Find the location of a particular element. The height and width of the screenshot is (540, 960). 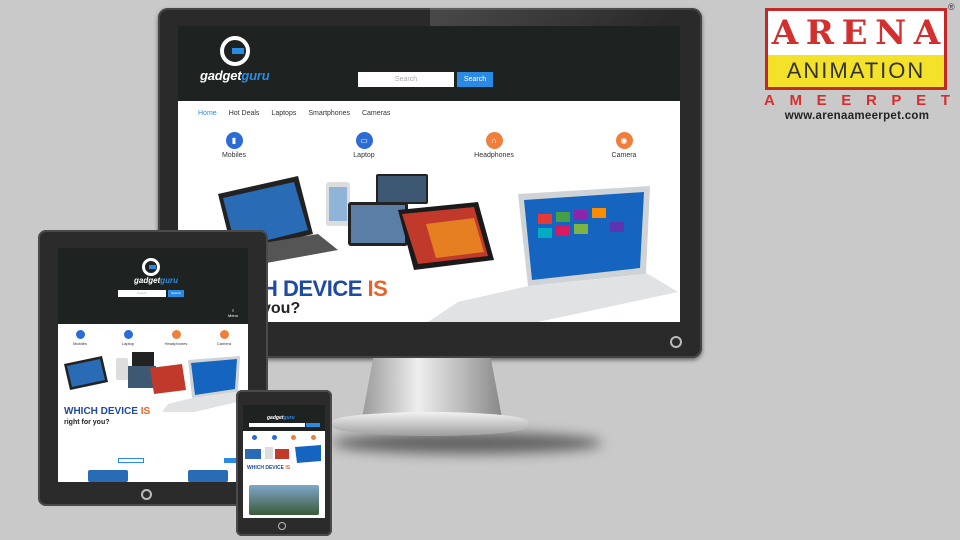

arena-wordmark: ARENA is located at coordinates (856, 33).